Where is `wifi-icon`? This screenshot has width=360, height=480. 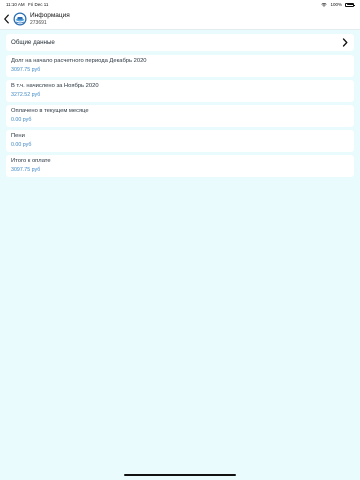
wifi-icon is located at coordinates (324, 4).